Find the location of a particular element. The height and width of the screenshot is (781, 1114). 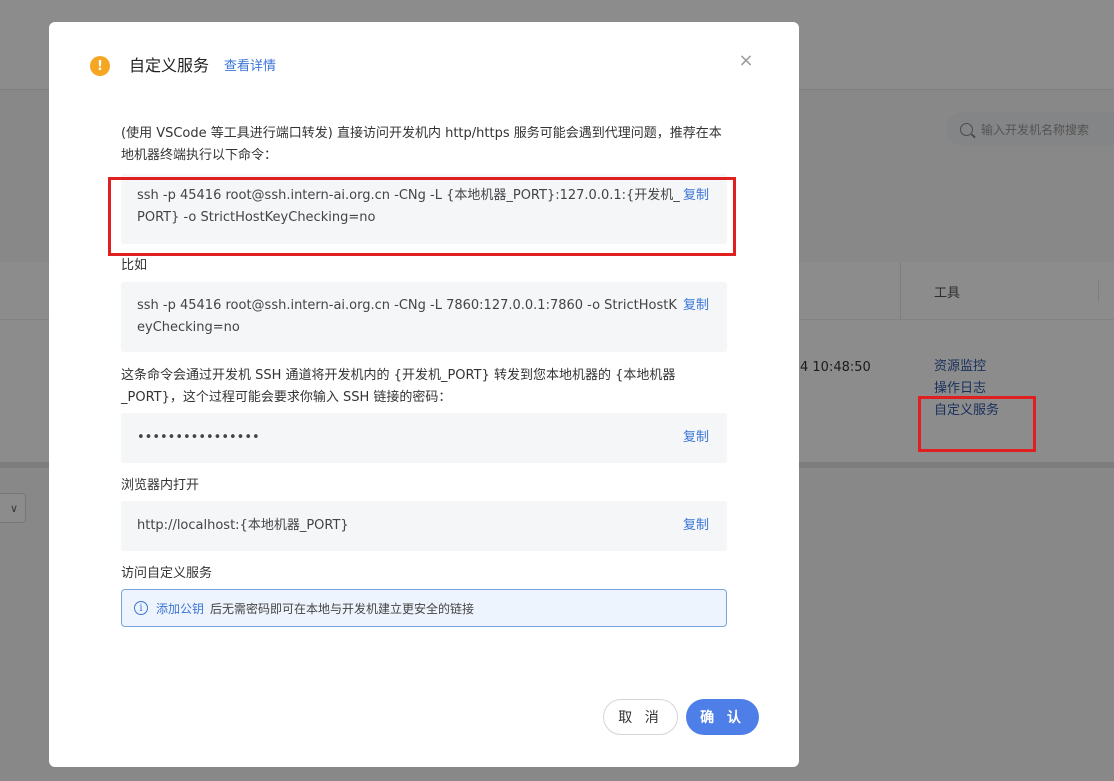

browser-url-box: http://localhost:{本地机器_PORT} 复制 is located at coordinates (424, 526).